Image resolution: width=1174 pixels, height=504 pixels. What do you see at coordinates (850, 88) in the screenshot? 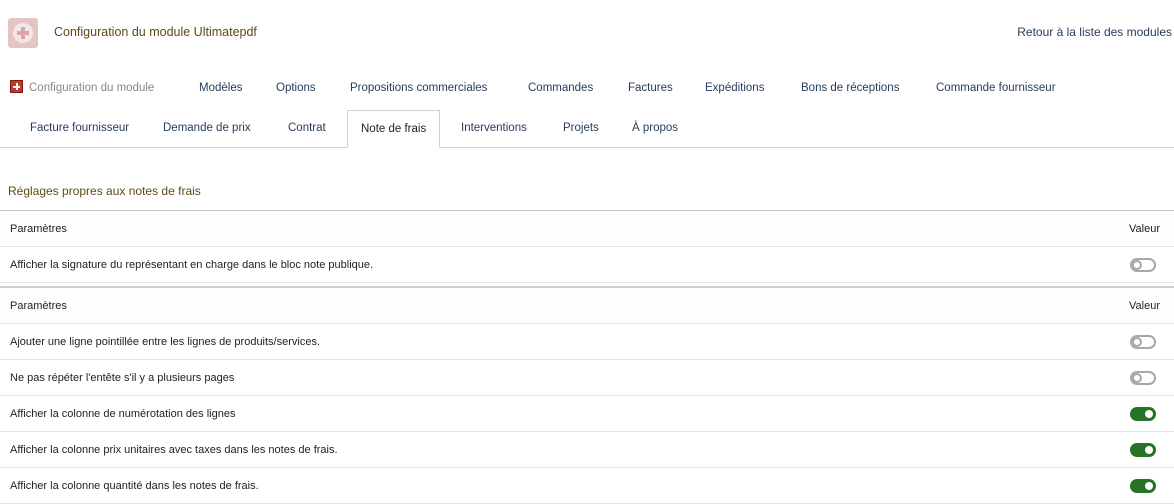
I see `tab-bons-de-receptions: Bons de réceptions` at bounding box center [850, 88].